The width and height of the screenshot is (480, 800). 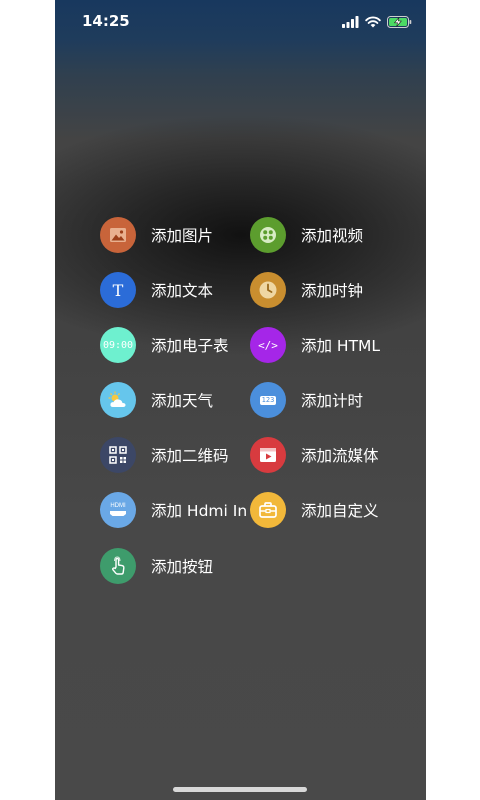 What do you see at coordinates (118, 506) in the screenshot?
I see `hdmi-icon-glyph: HDMI` at bounding box center [118, 506].